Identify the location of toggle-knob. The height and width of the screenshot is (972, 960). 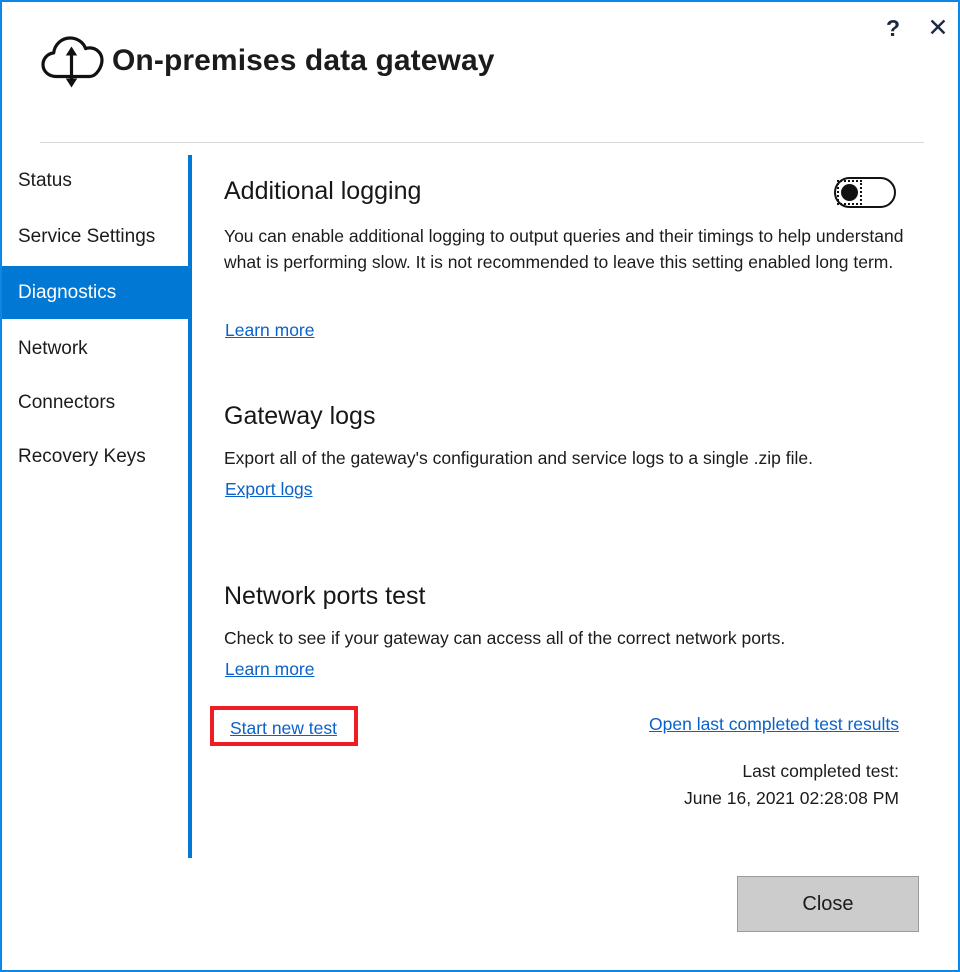
(849, 192).